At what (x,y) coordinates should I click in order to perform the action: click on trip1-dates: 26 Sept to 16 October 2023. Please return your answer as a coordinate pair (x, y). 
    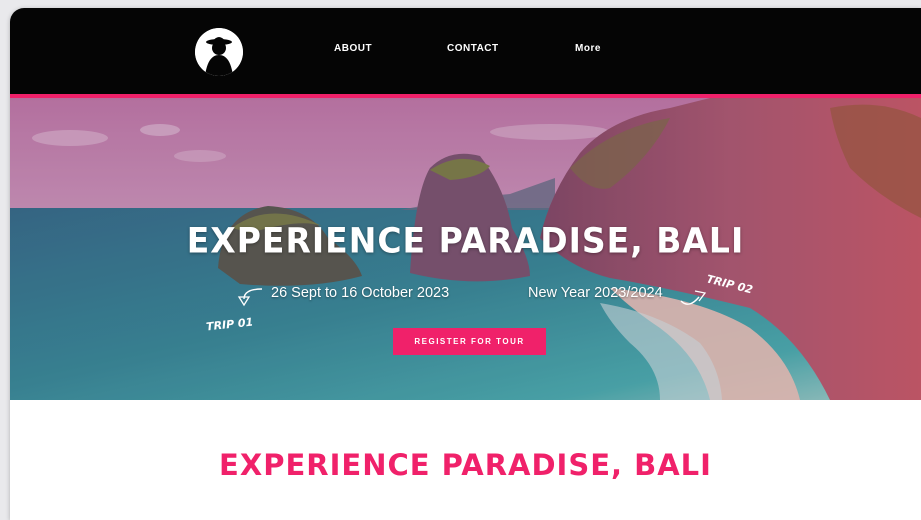
    Looking at the image, I should click on (360, 293).